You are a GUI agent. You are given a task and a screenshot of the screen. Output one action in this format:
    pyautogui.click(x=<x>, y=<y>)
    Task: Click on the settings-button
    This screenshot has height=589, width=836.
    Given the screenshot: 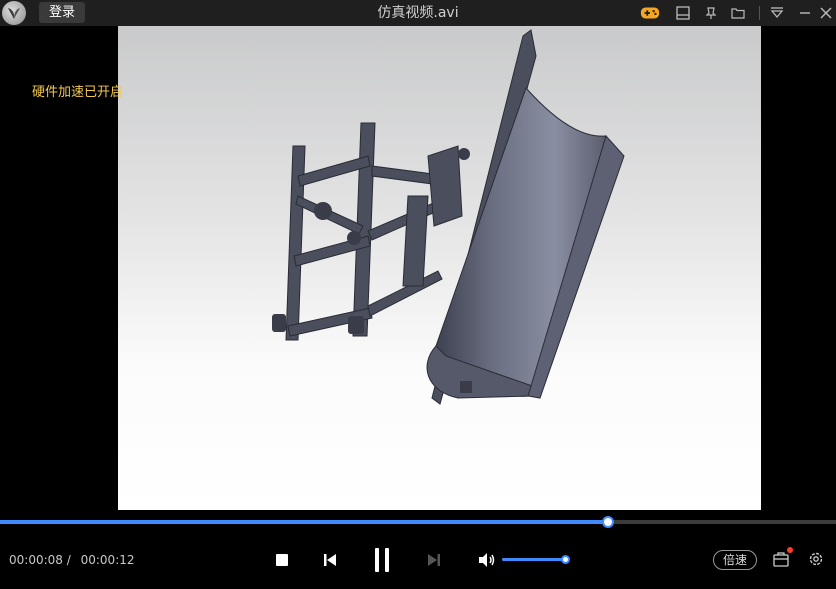 What is the action you would take?
    pyautogui.click(x=816, y=559)
    